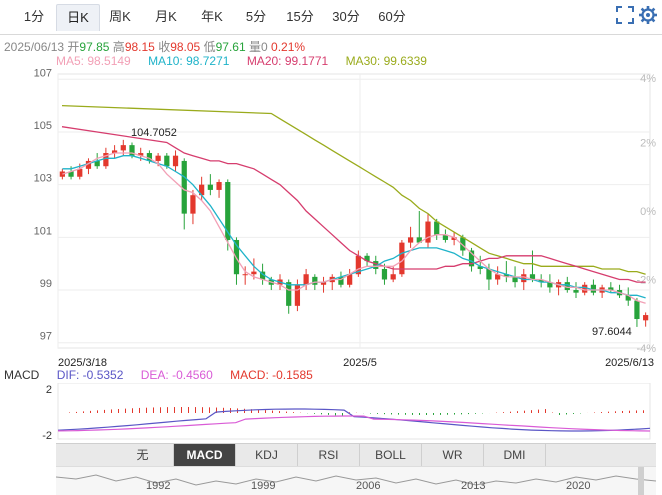  Describe the element at coordinates (43, 126) in the screenshot. I see `y-tick-label: 105` at that location.